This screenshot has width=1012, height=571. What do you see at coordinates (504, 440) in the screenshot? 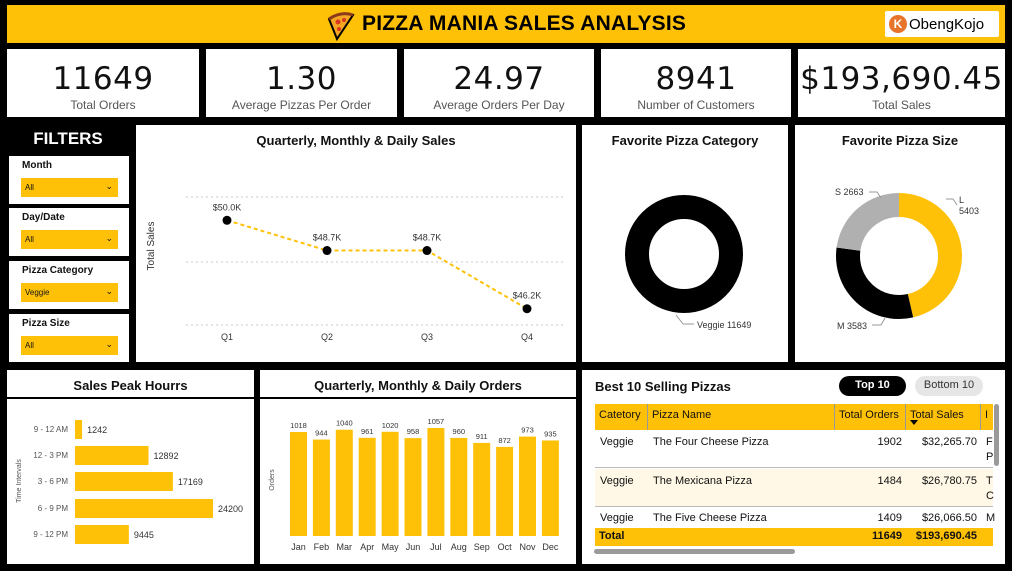
I see `data-label: 872` at bounding box center [504, 440].